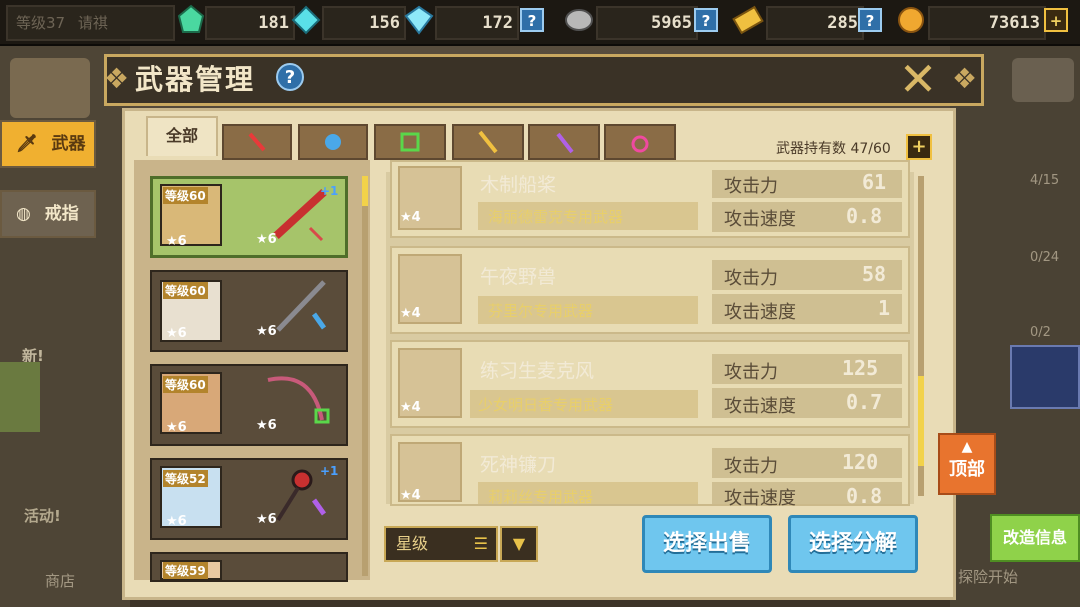 Image resolution: width=1080 pixels, height=607 pixels. Describe the element at coordinates (518, 277) in the screenshot. I see `weapon-name: 午夜野兽` at that location.